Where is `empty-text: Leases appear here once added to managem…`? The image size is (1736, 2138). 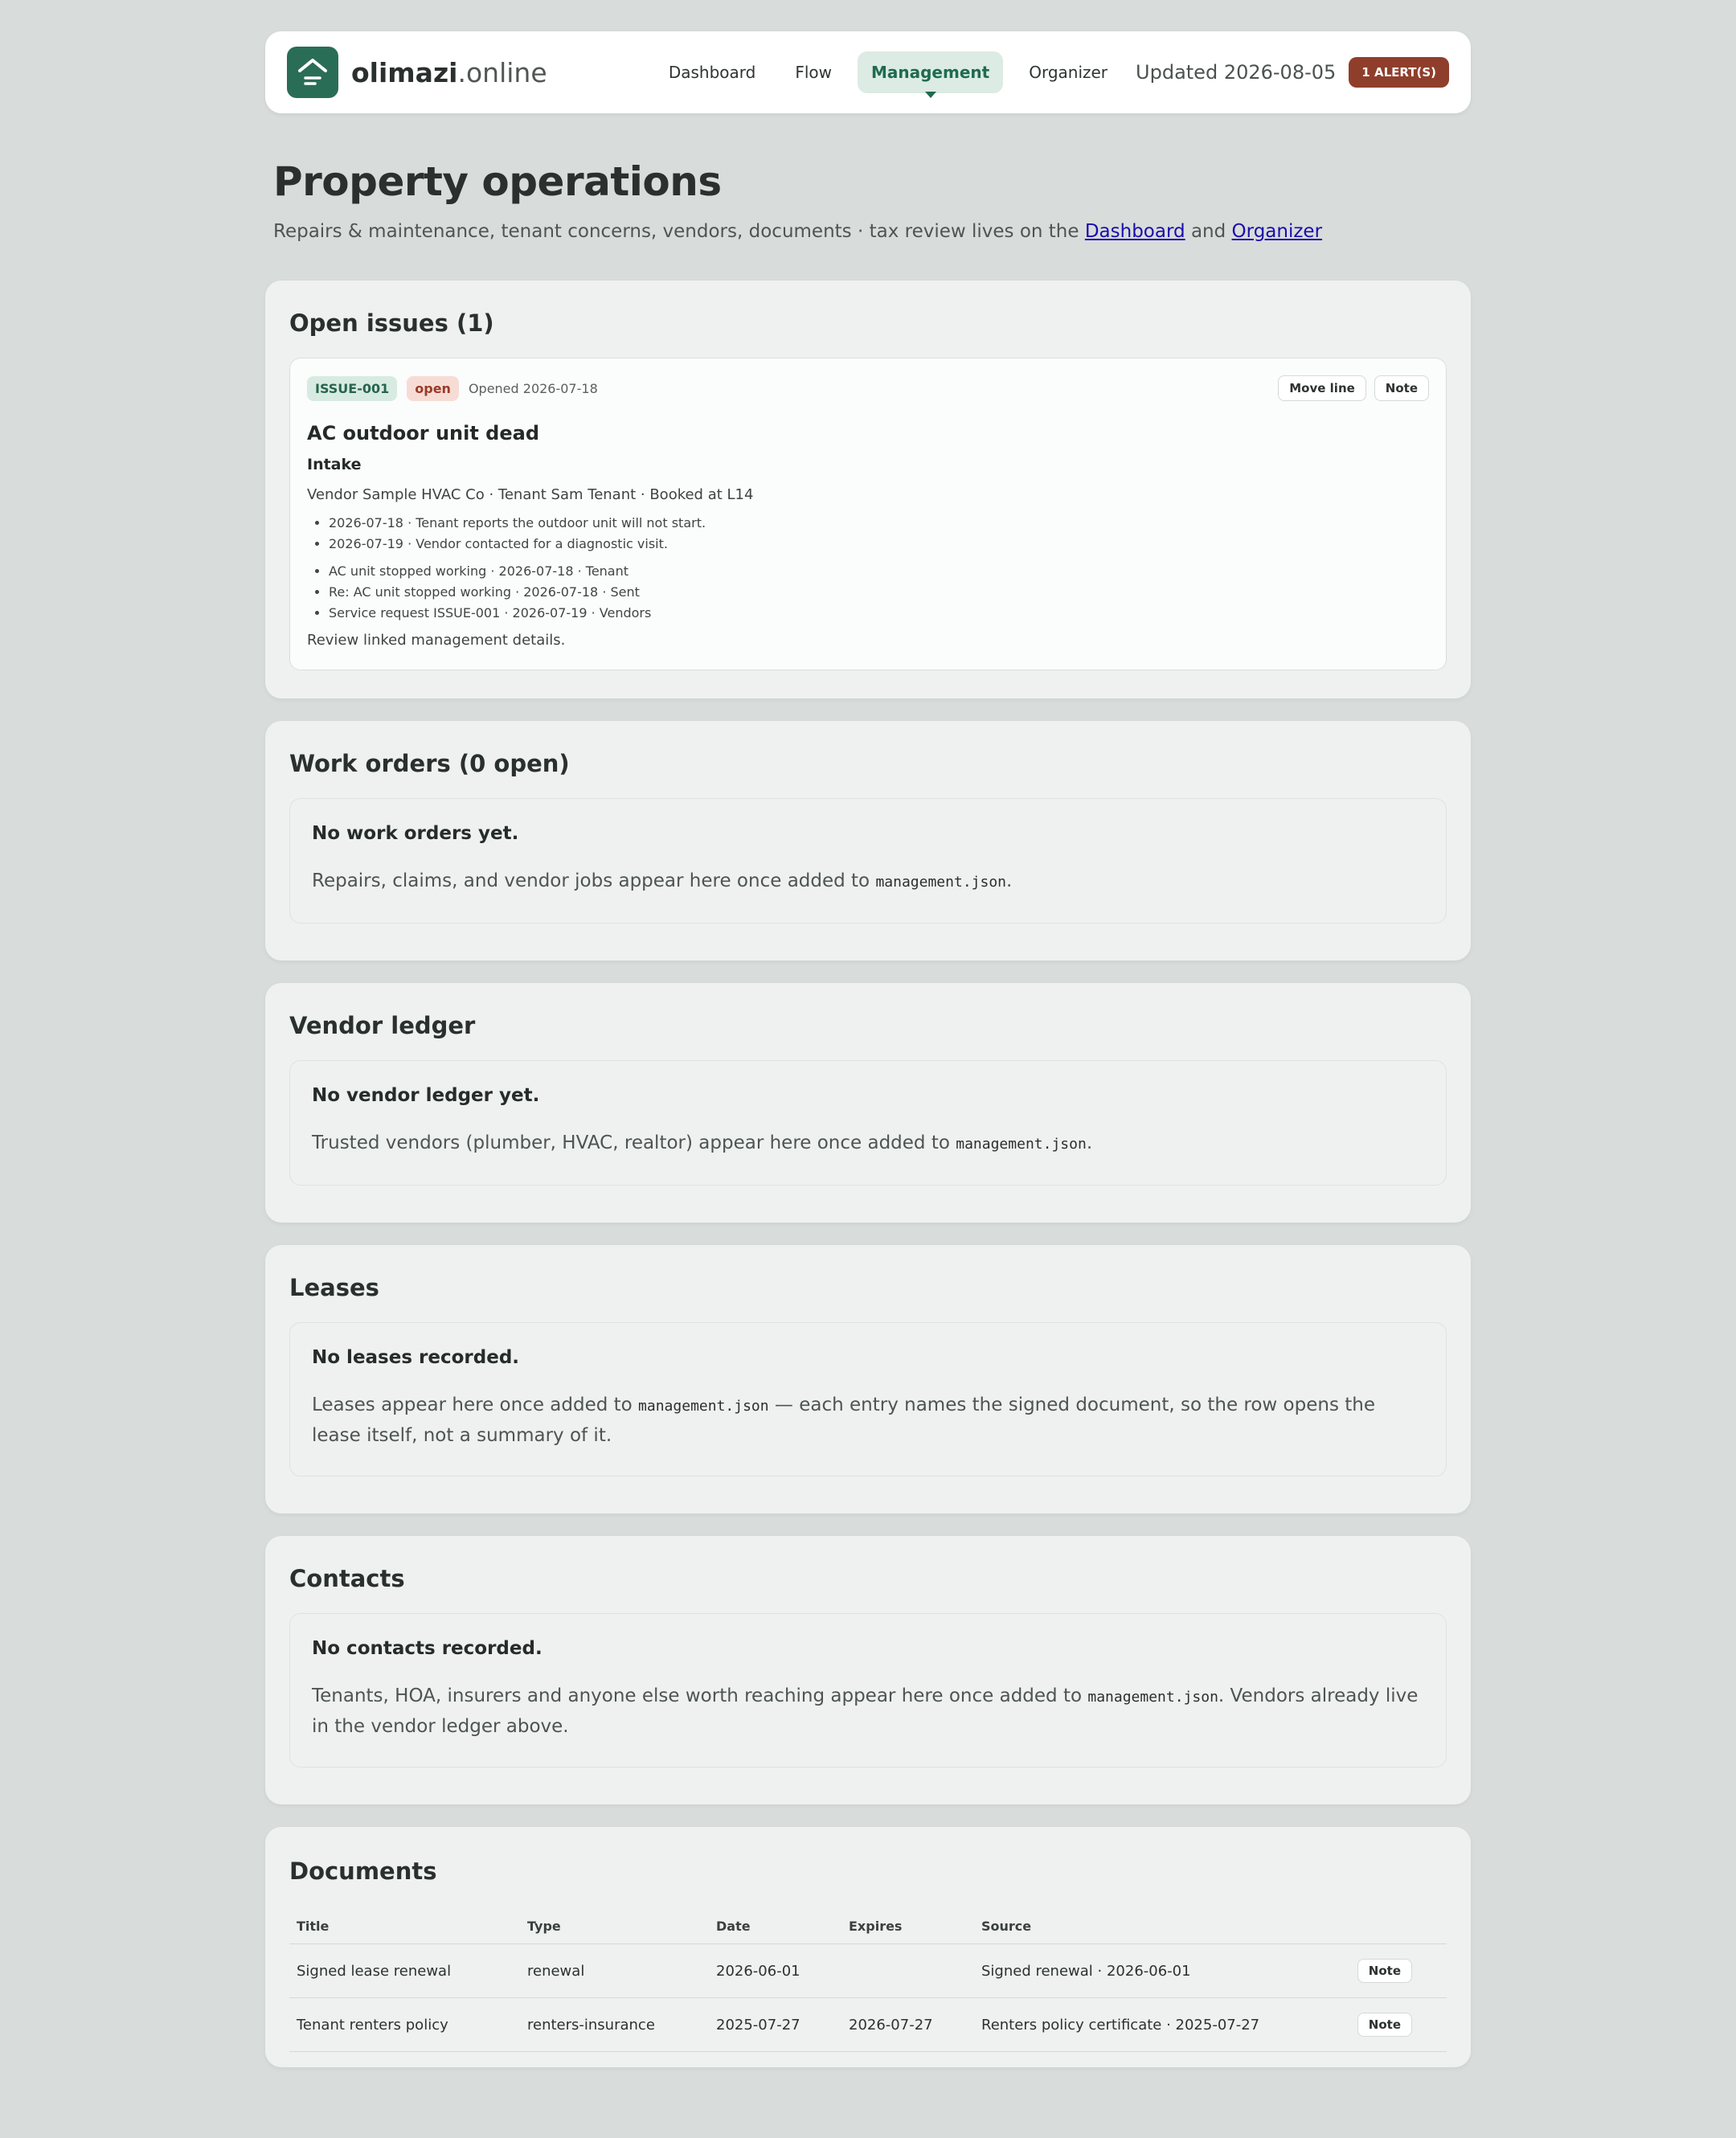
empty-text: Leases appear here once added to managem… is located at coordinates (843, 1420).